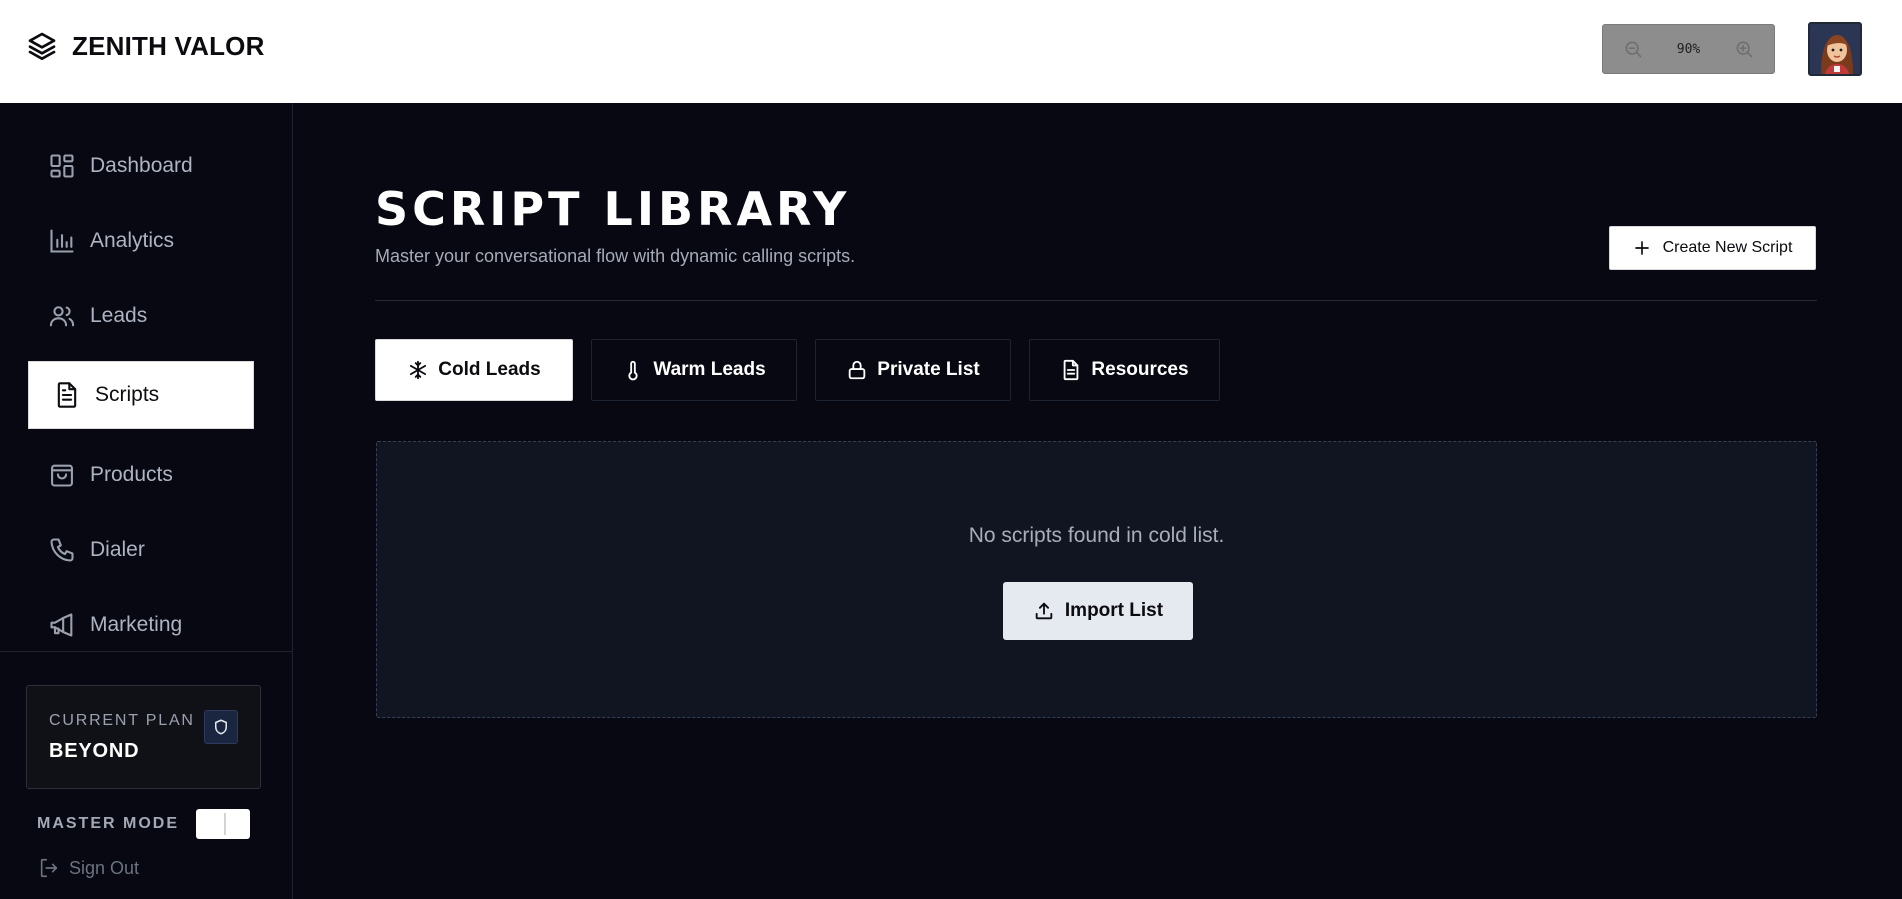  Describe the element at coordinates (136, 624) in the screenshot. I see `sidebar-item-label: Marketing` at that location.